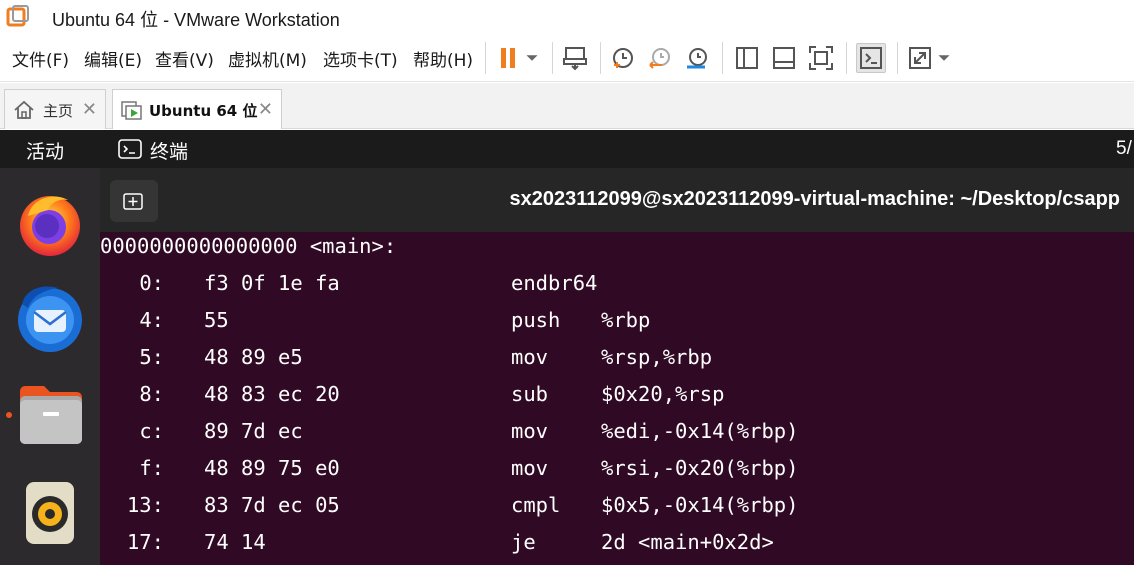 The height and width of the screenshot is (565, 1134). I want to click on disasm-line: 5: 48 89 e5 mov %rsp,%rbp, so click(617, 363).